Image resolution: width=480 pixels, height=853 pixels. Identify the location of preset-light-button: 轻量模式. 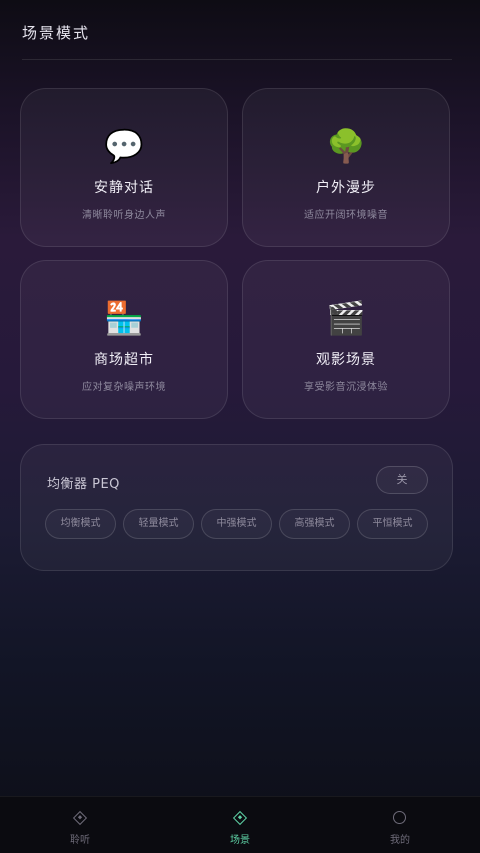
(158, 524).